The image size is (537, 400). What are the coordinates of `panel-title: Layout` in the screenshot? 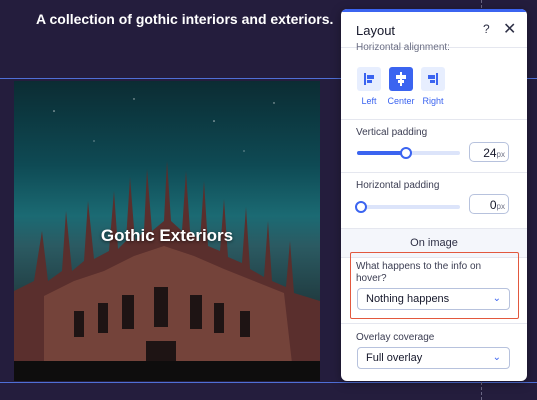 It's located at (376, 30).